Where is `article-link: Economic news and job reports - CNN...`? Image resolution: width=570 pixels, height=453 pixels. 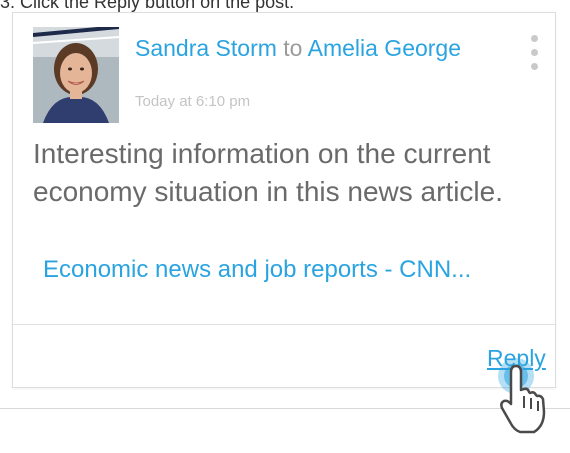 article-link: Economic news and job reports - CNN... is located at coordinates (257, 270).